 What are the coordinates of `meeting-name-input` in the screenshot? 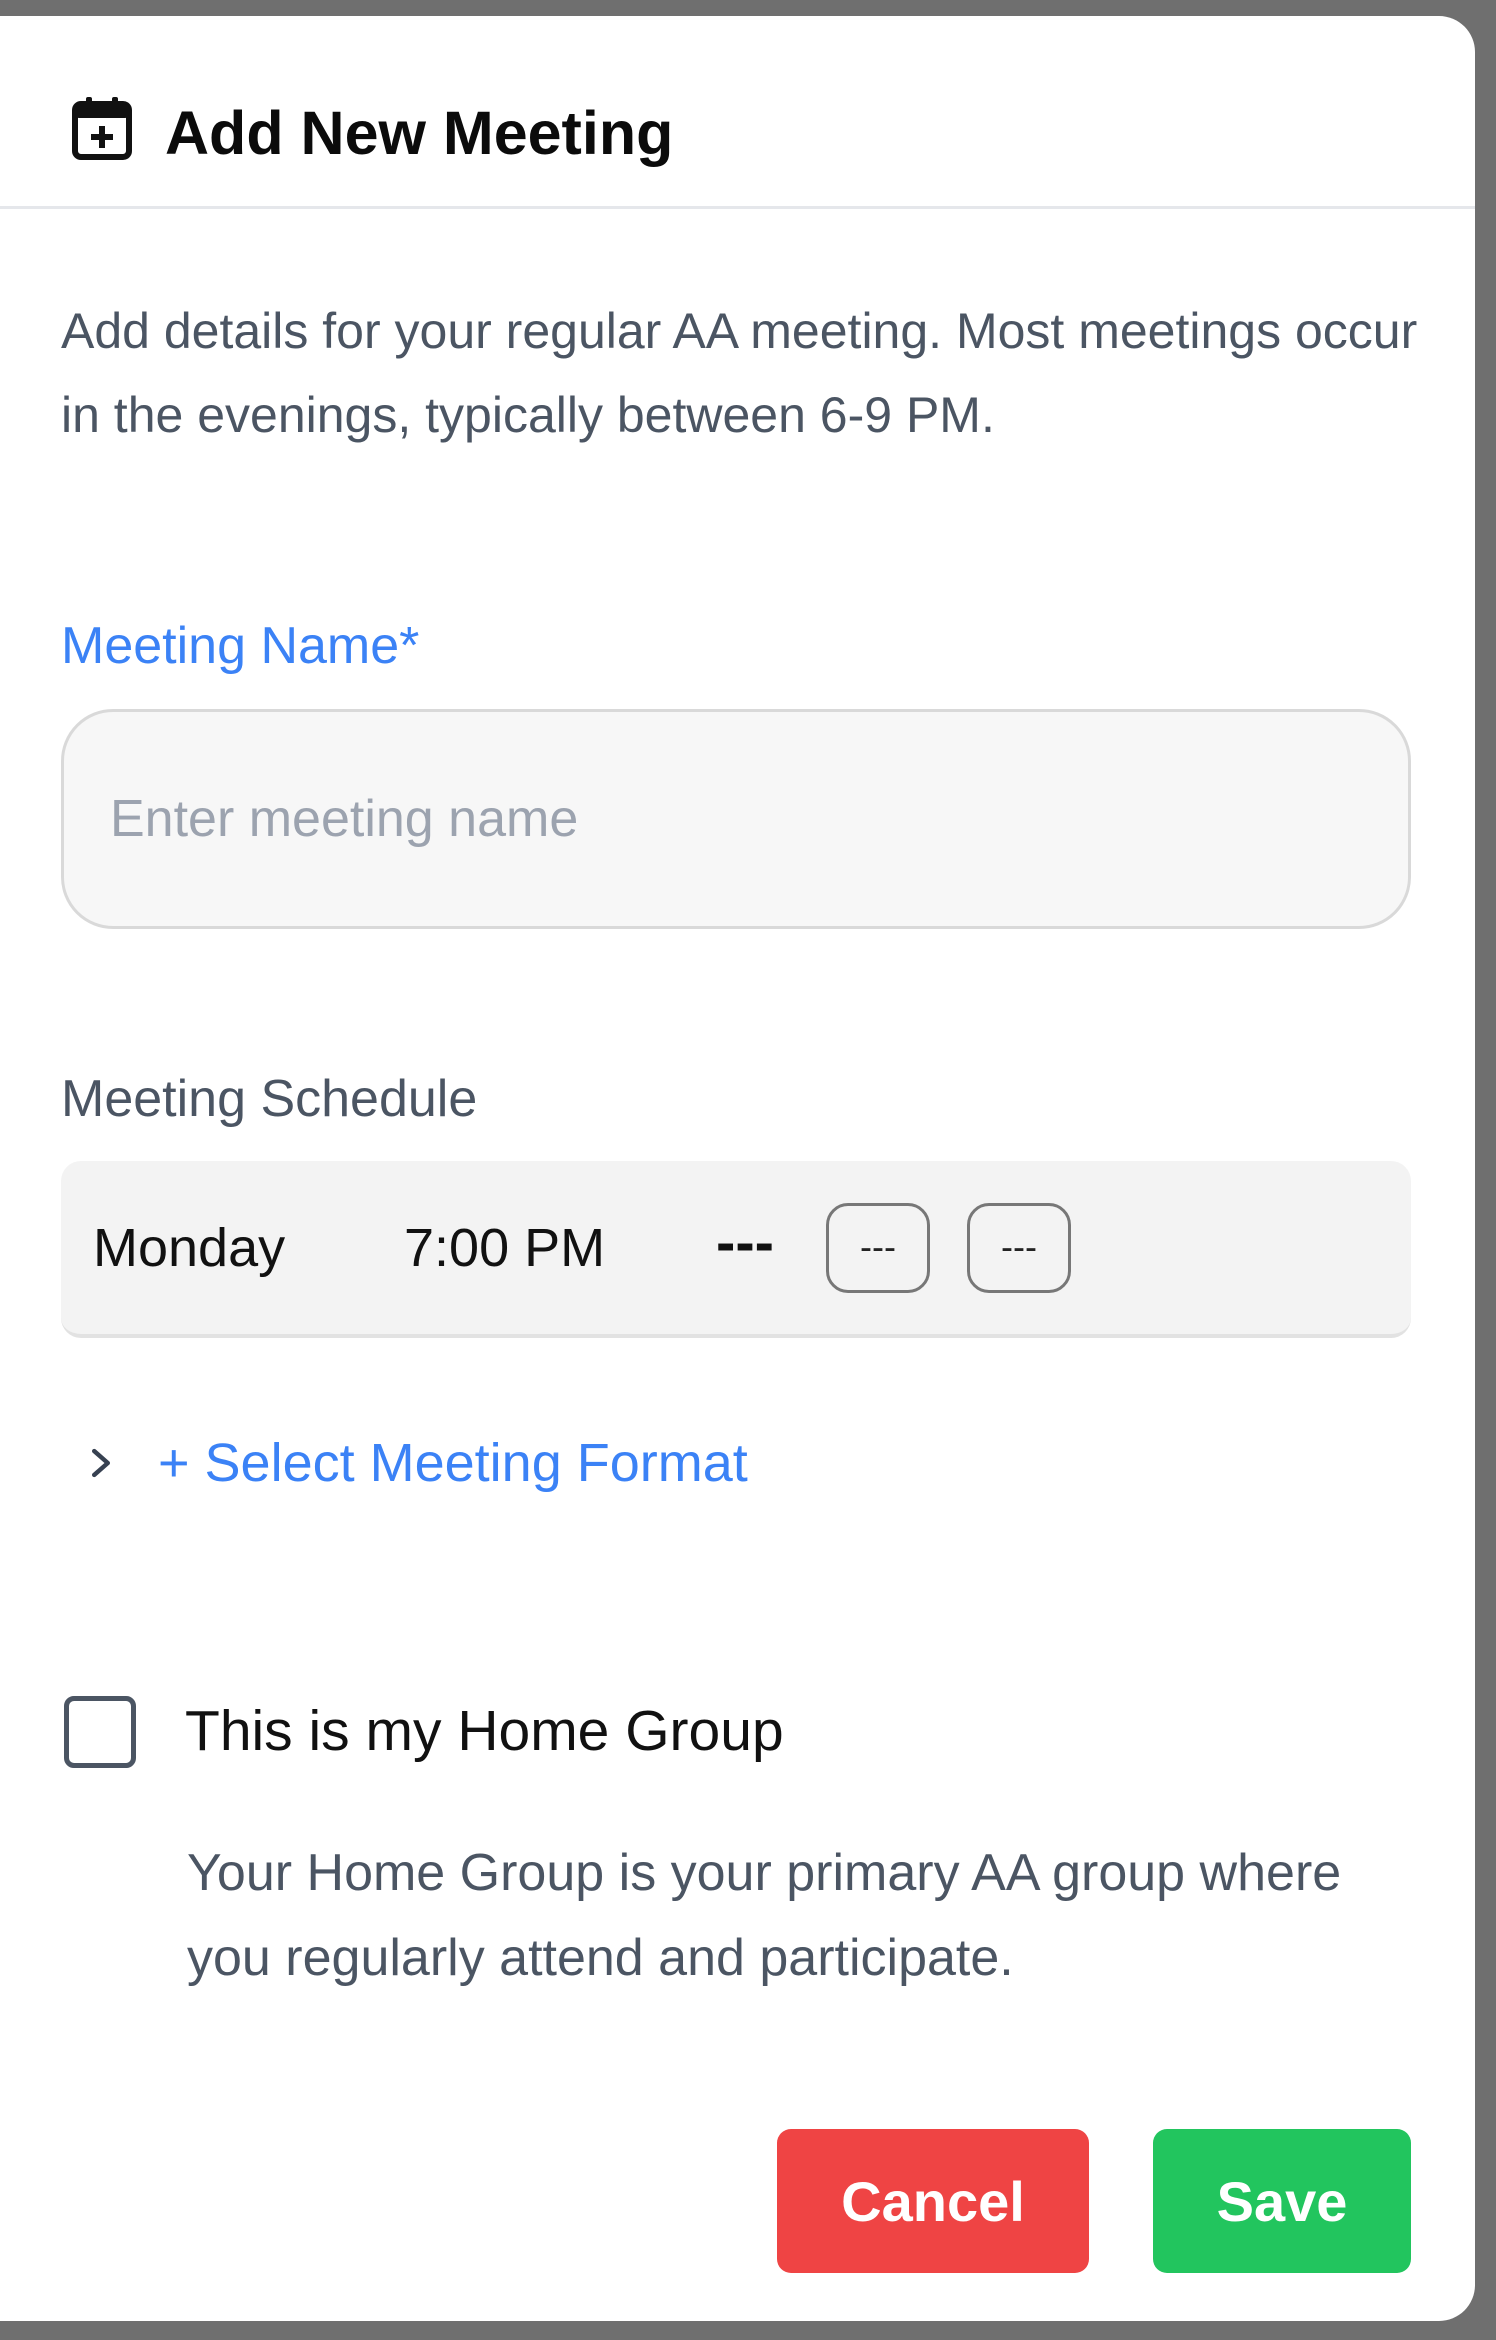 It's located at (736, 819).